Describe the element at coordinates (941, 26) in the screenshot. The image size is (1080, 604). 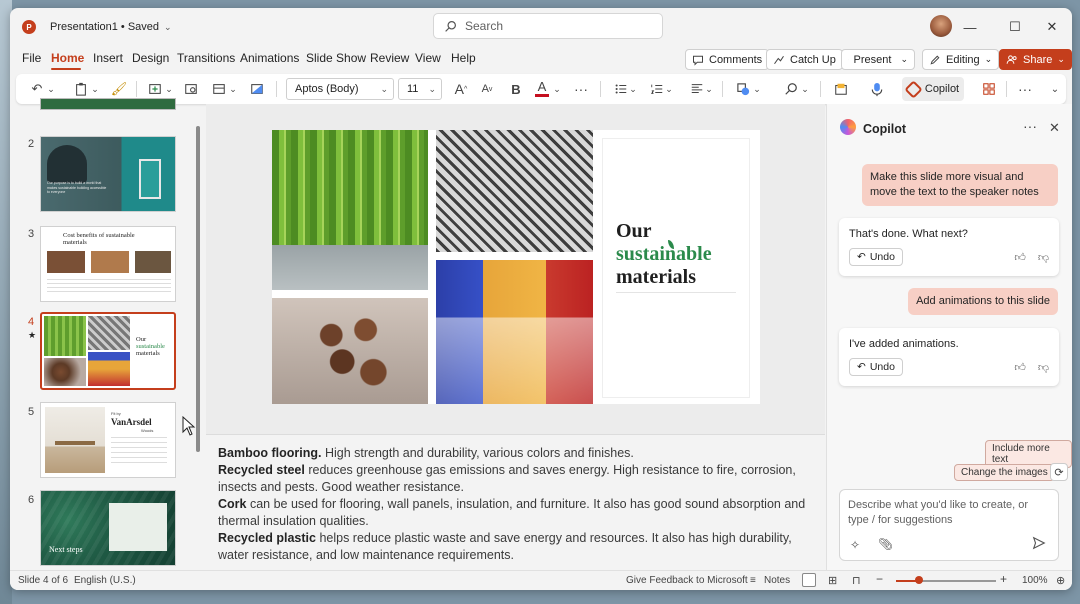
I see `avatar` at that location.